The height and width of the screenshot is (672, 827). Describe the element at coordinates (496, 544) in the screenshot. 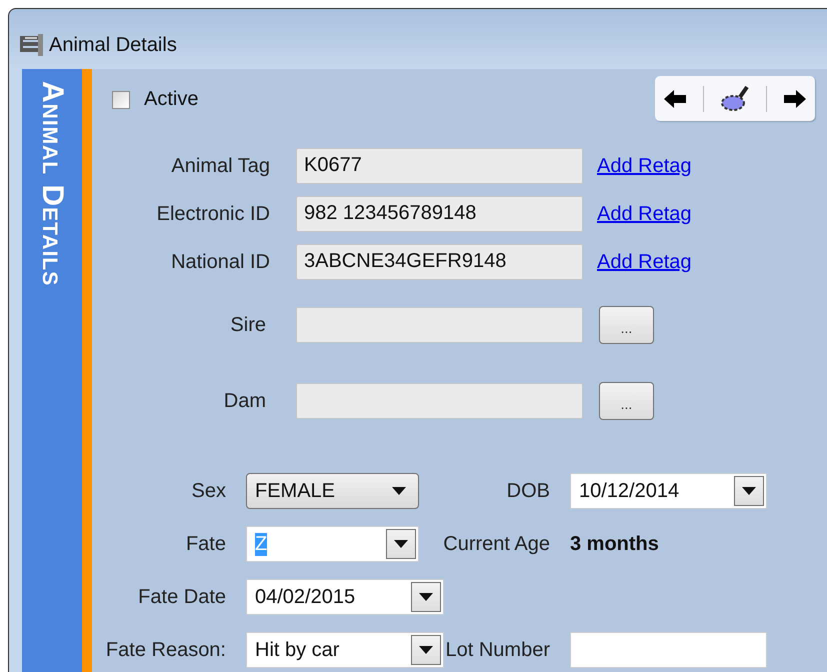

I see `field-label: Current Age` at that location.